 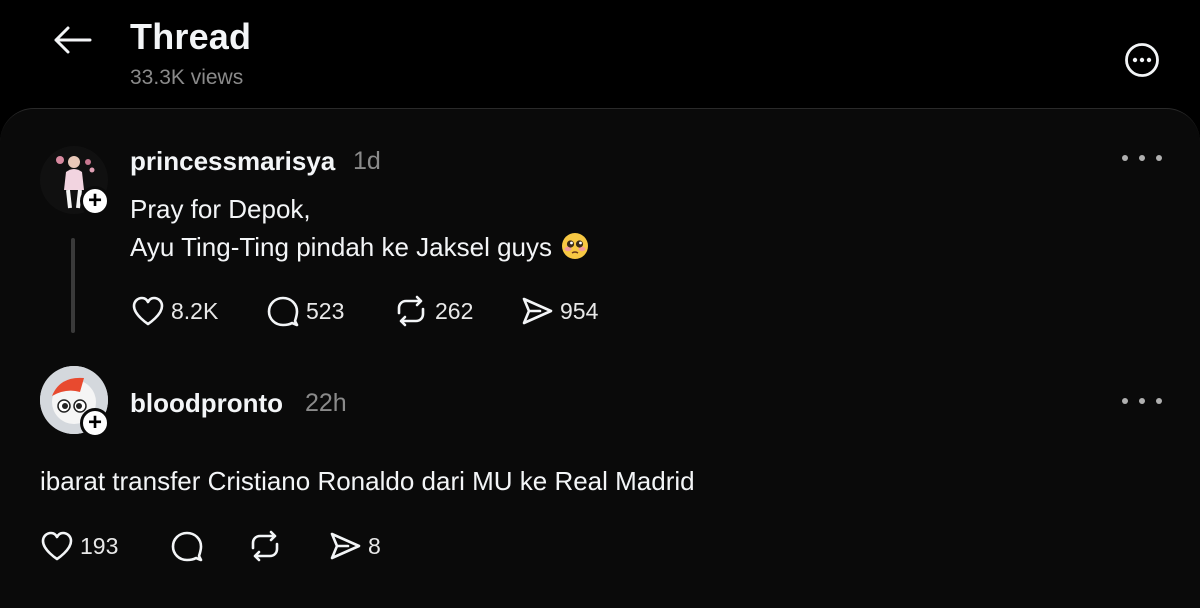 What do you see at coordinates (191, 36) in the screenshot?
I see `page-title: Thread` at bounding box center [191, 36].